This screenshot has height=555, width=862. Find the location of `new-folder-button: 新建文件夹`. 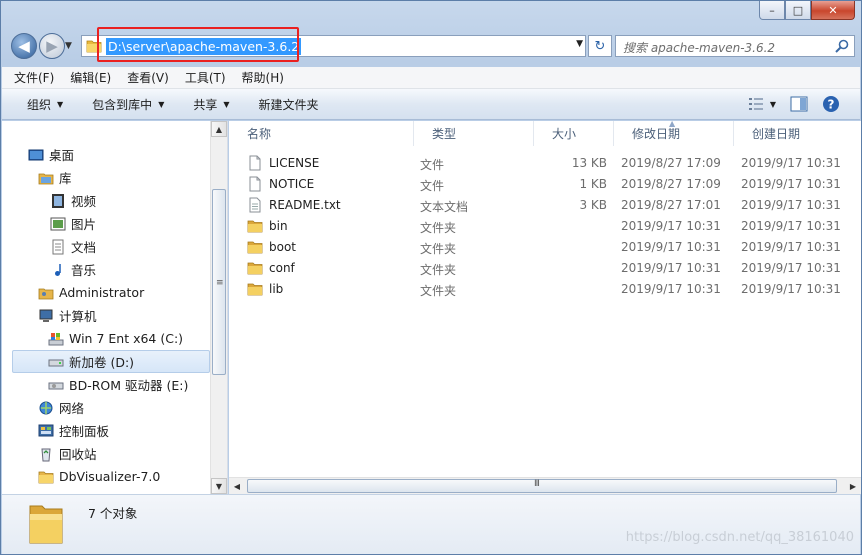

new-folder-button: 新建文件夹 is located at coordinates (289, 104).